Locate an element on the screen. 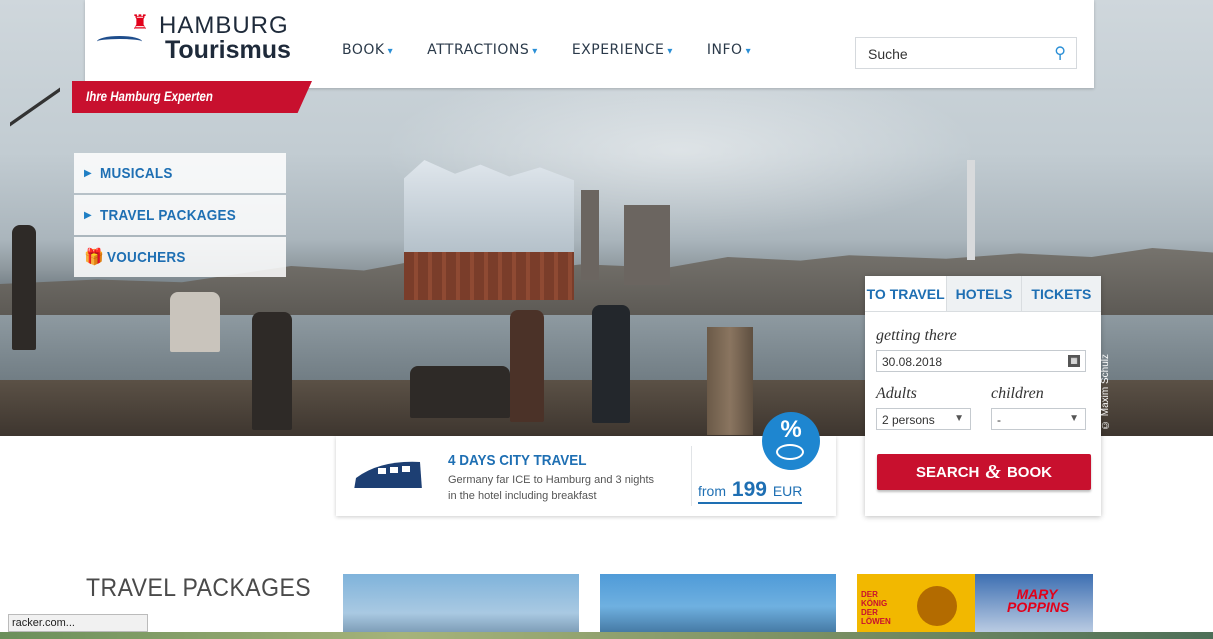 The image size is (1213, 639). castle-icon: ♜ is located at coordinates (140, 23).